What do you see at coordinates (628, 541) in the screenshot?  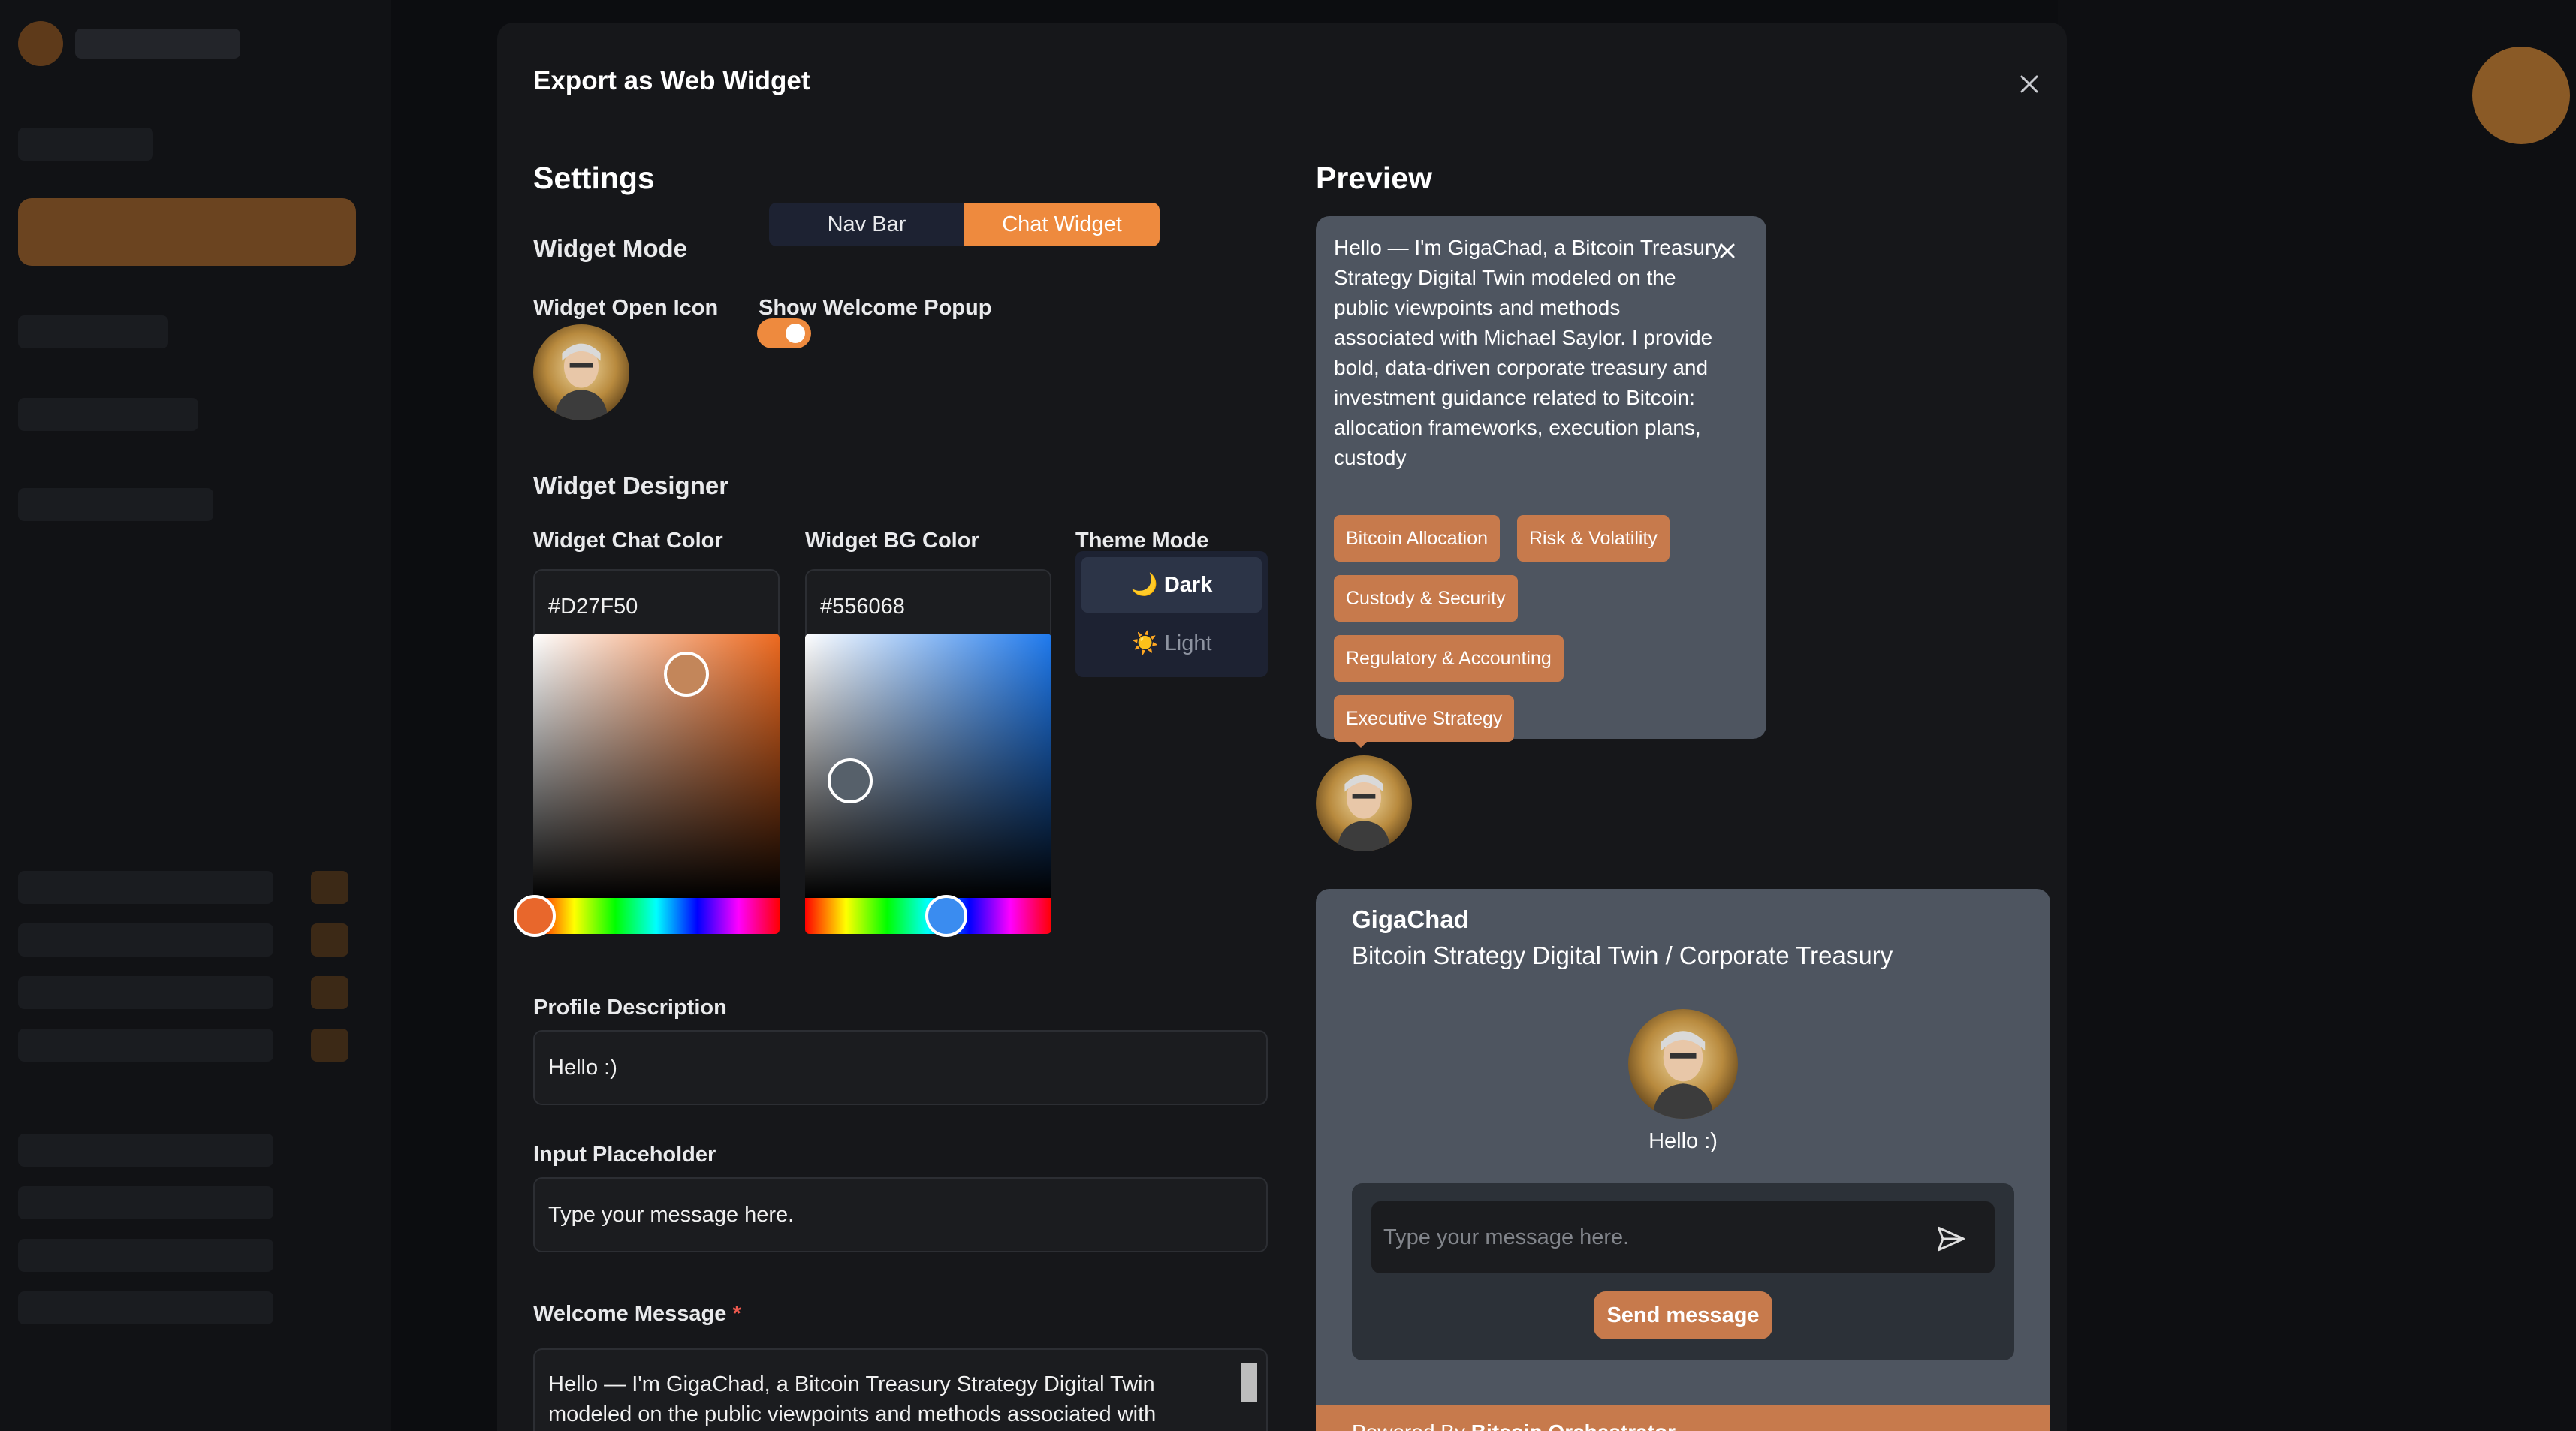 I see `widget-chat-color-label: Widget Chat Color` at bounding box center [628, 541].